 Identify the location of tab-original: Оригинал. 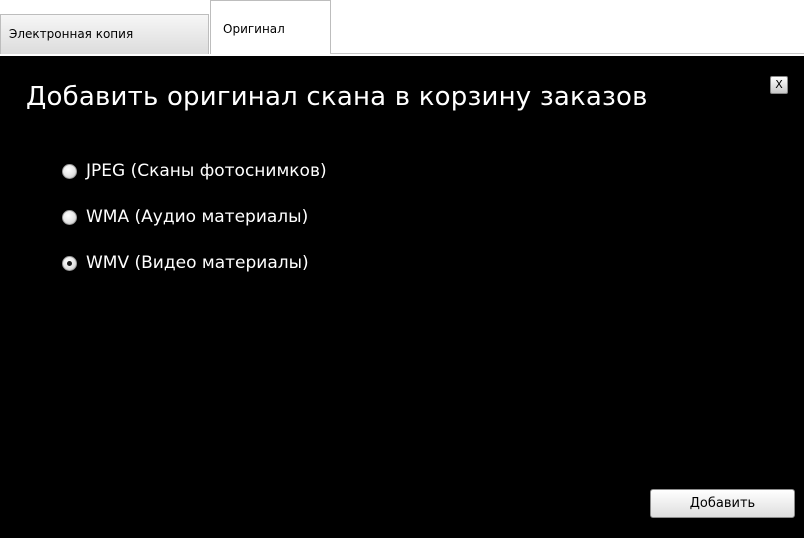
(270, 27).